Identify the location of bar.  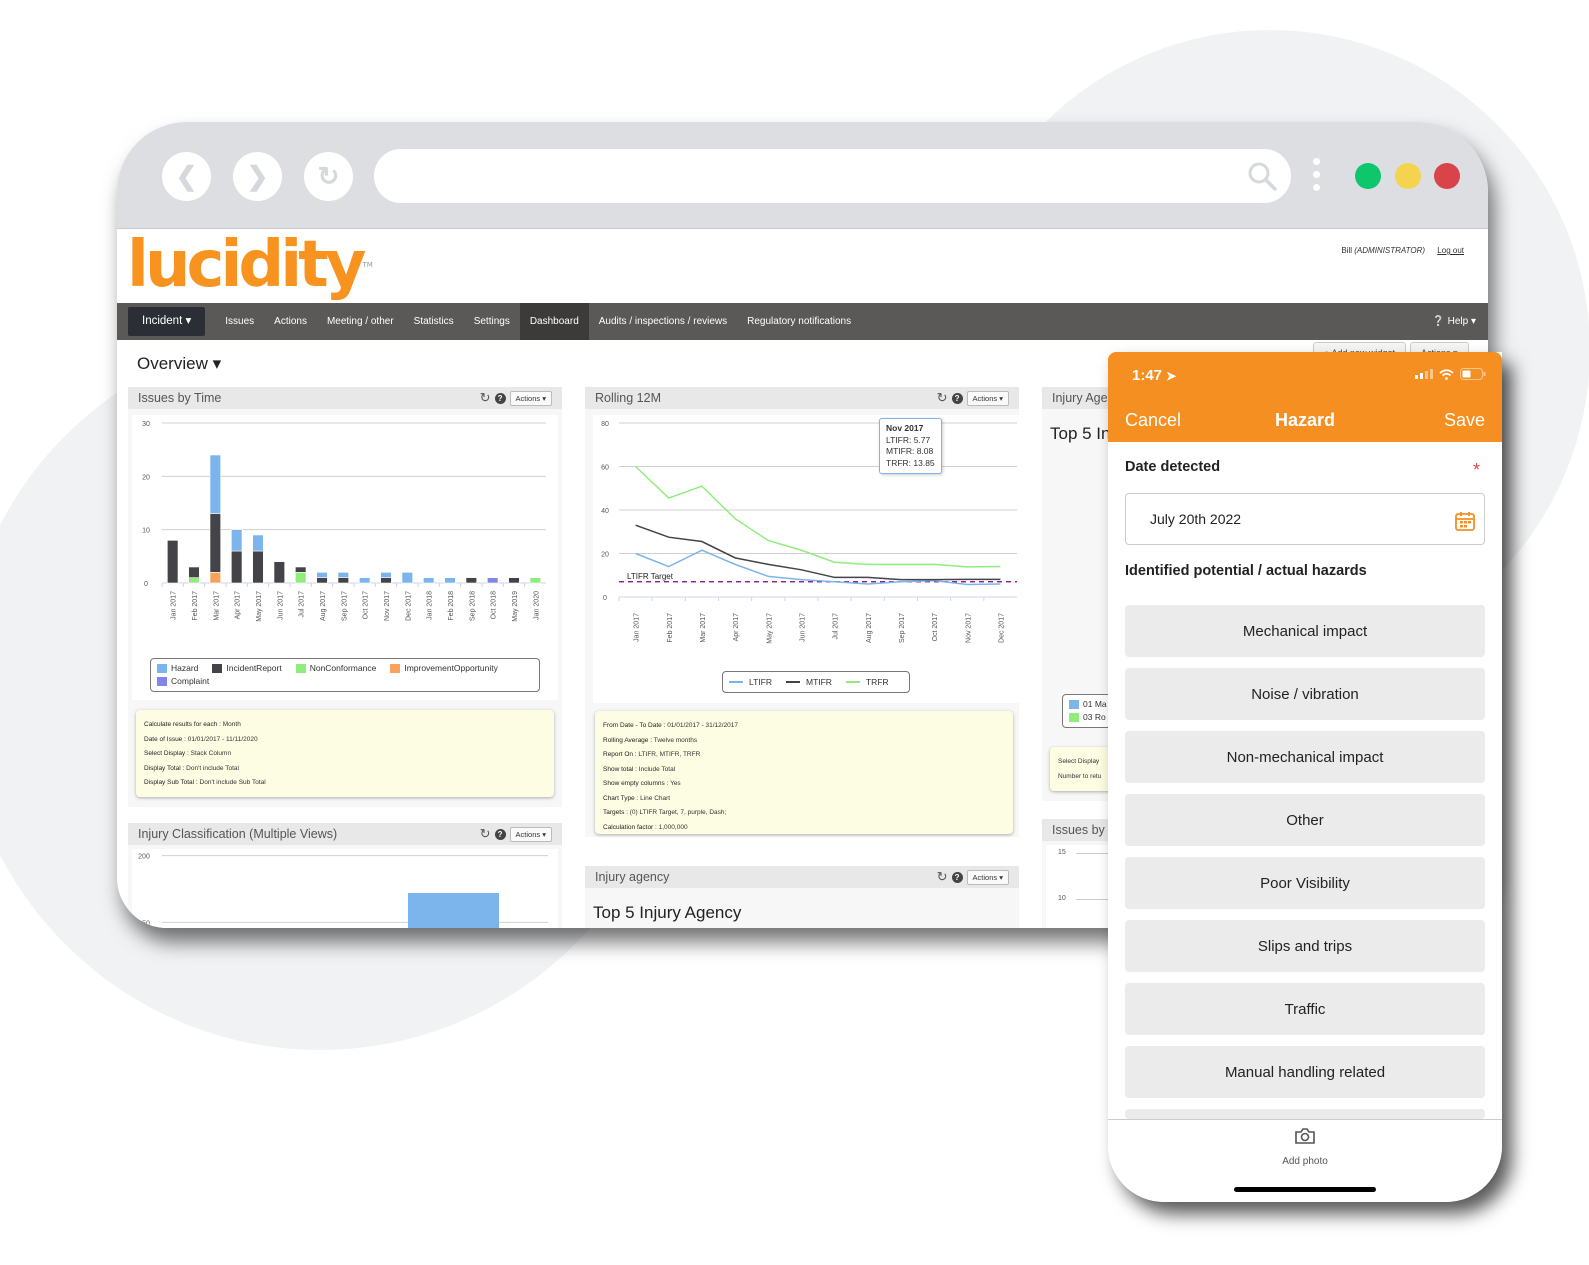
(453, 910).